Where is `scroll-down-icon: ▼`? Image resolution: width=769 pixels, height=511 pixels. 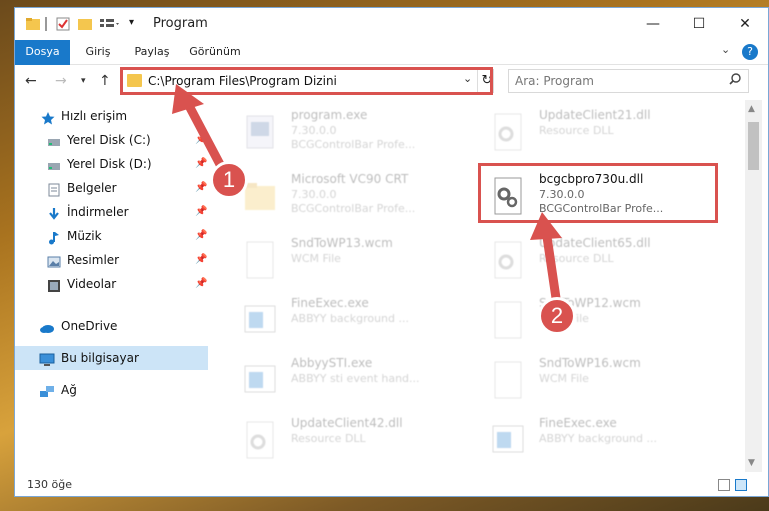
scroll-down-icon: ▼ is located at coordinates (751, 463).